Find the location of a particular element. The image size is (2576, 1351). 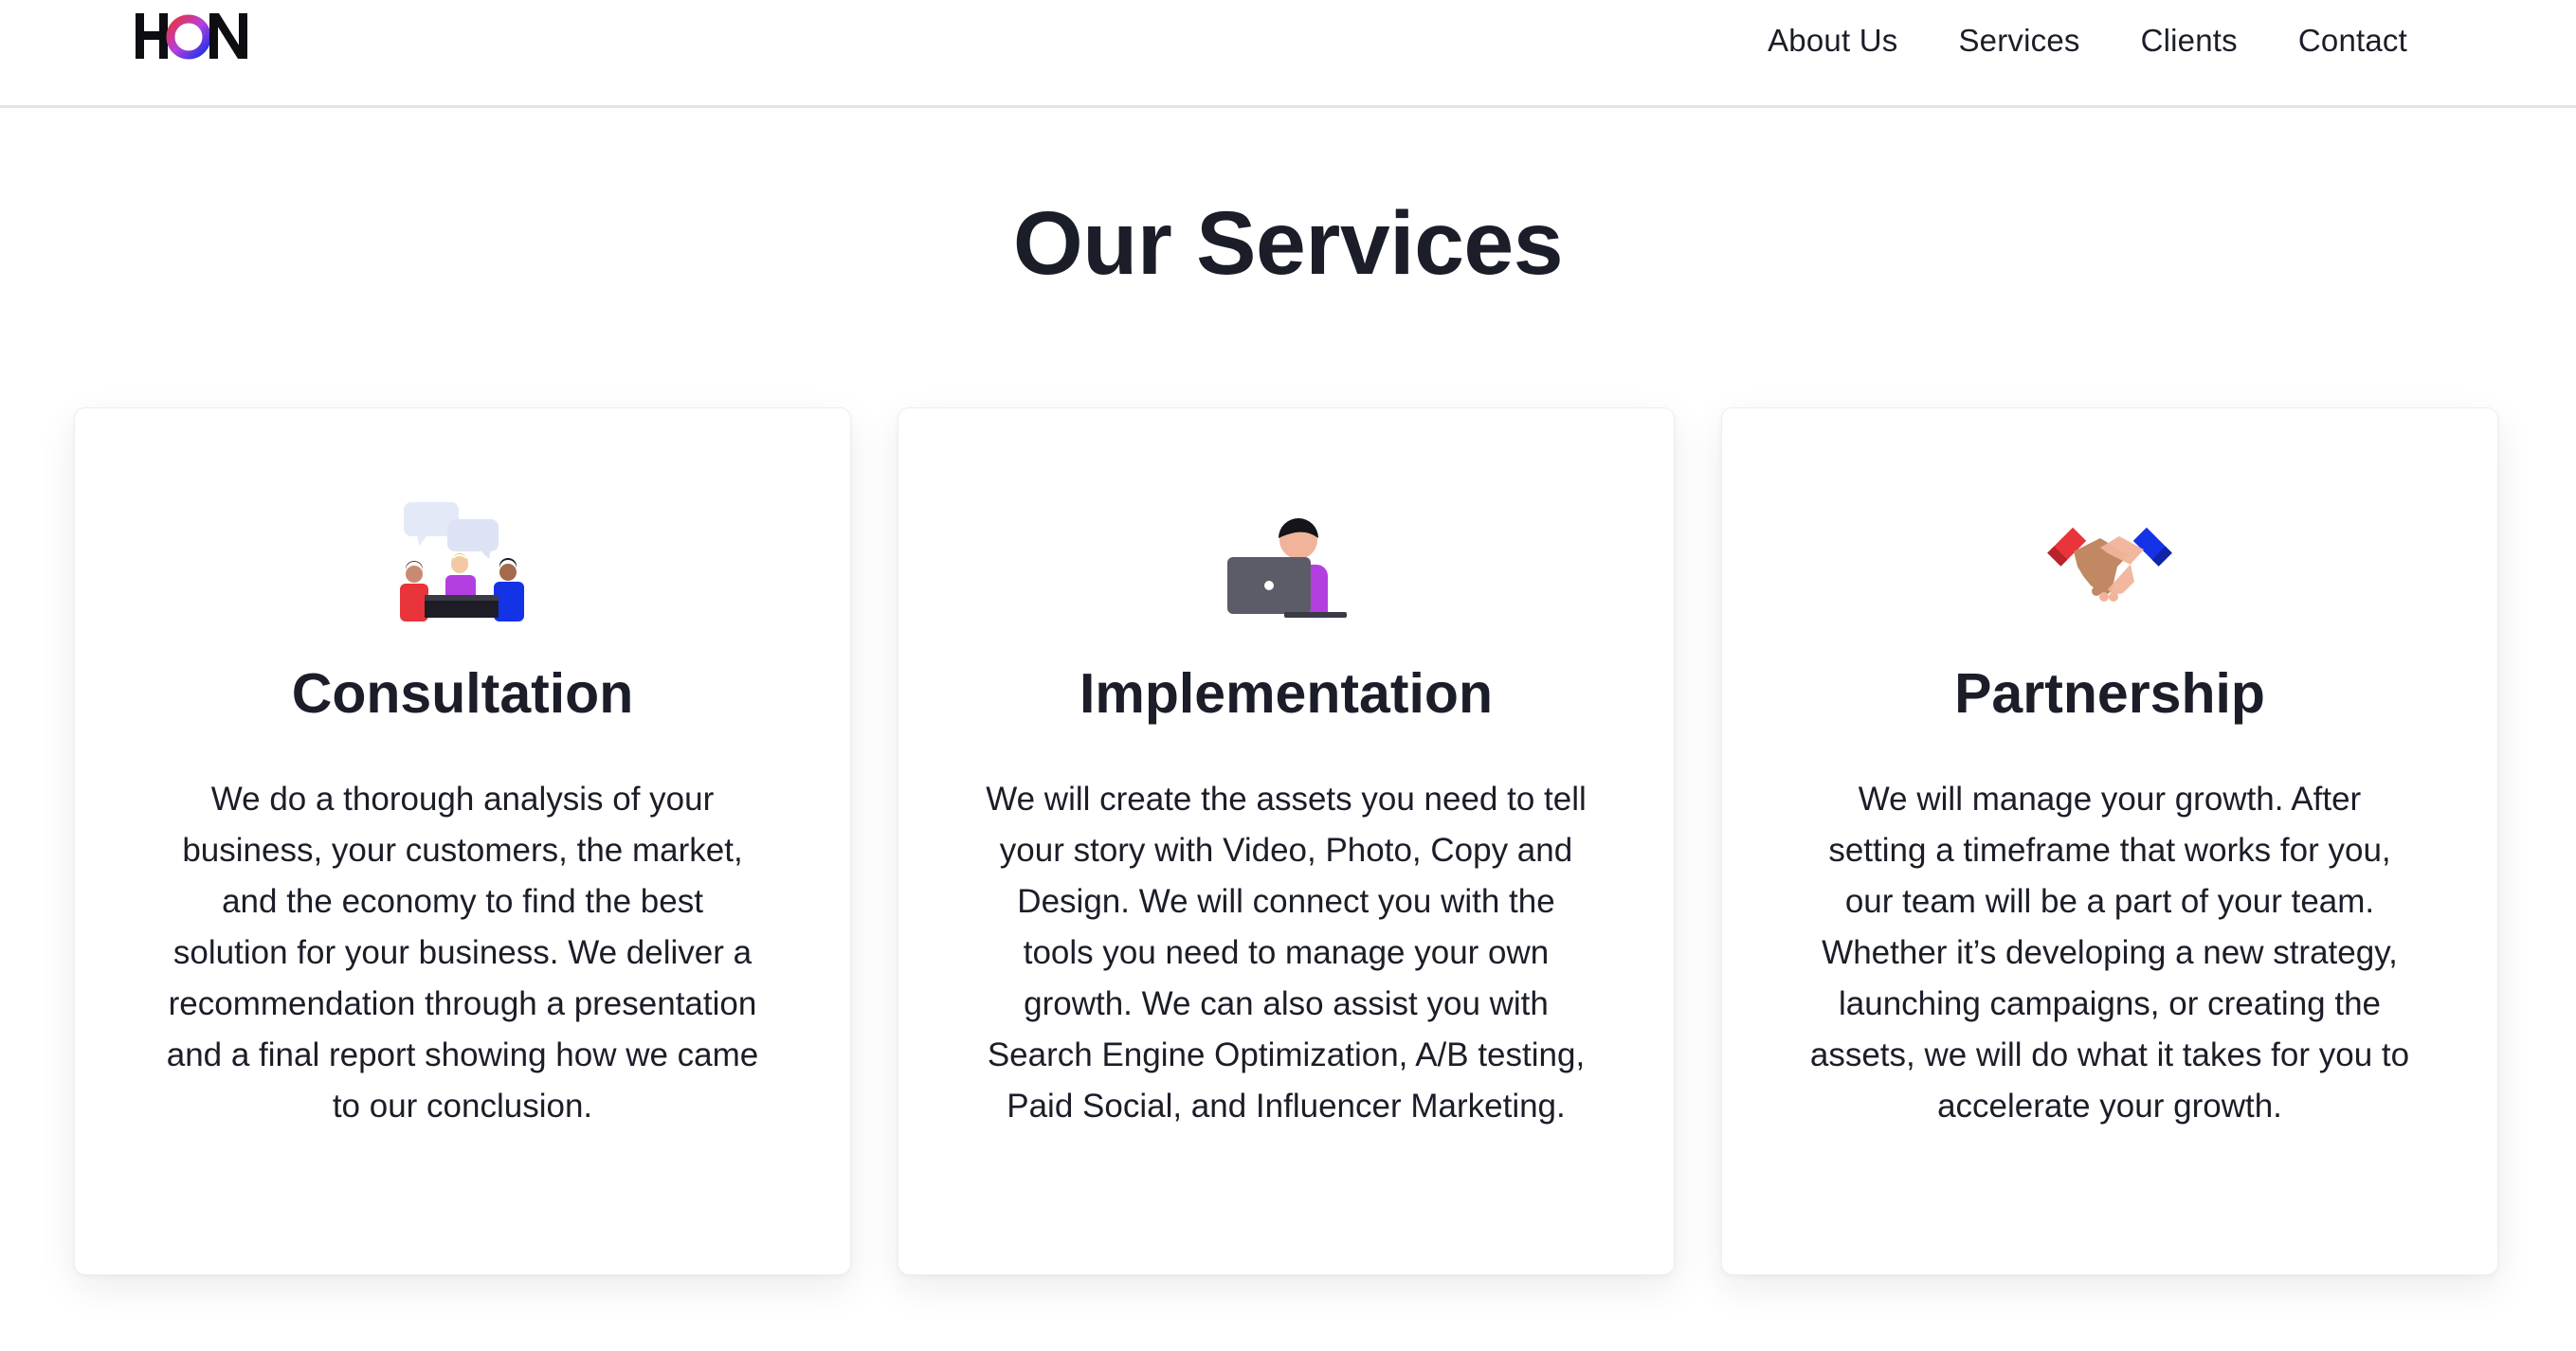

hon-logo-icon is located at coordinates (191, 36).